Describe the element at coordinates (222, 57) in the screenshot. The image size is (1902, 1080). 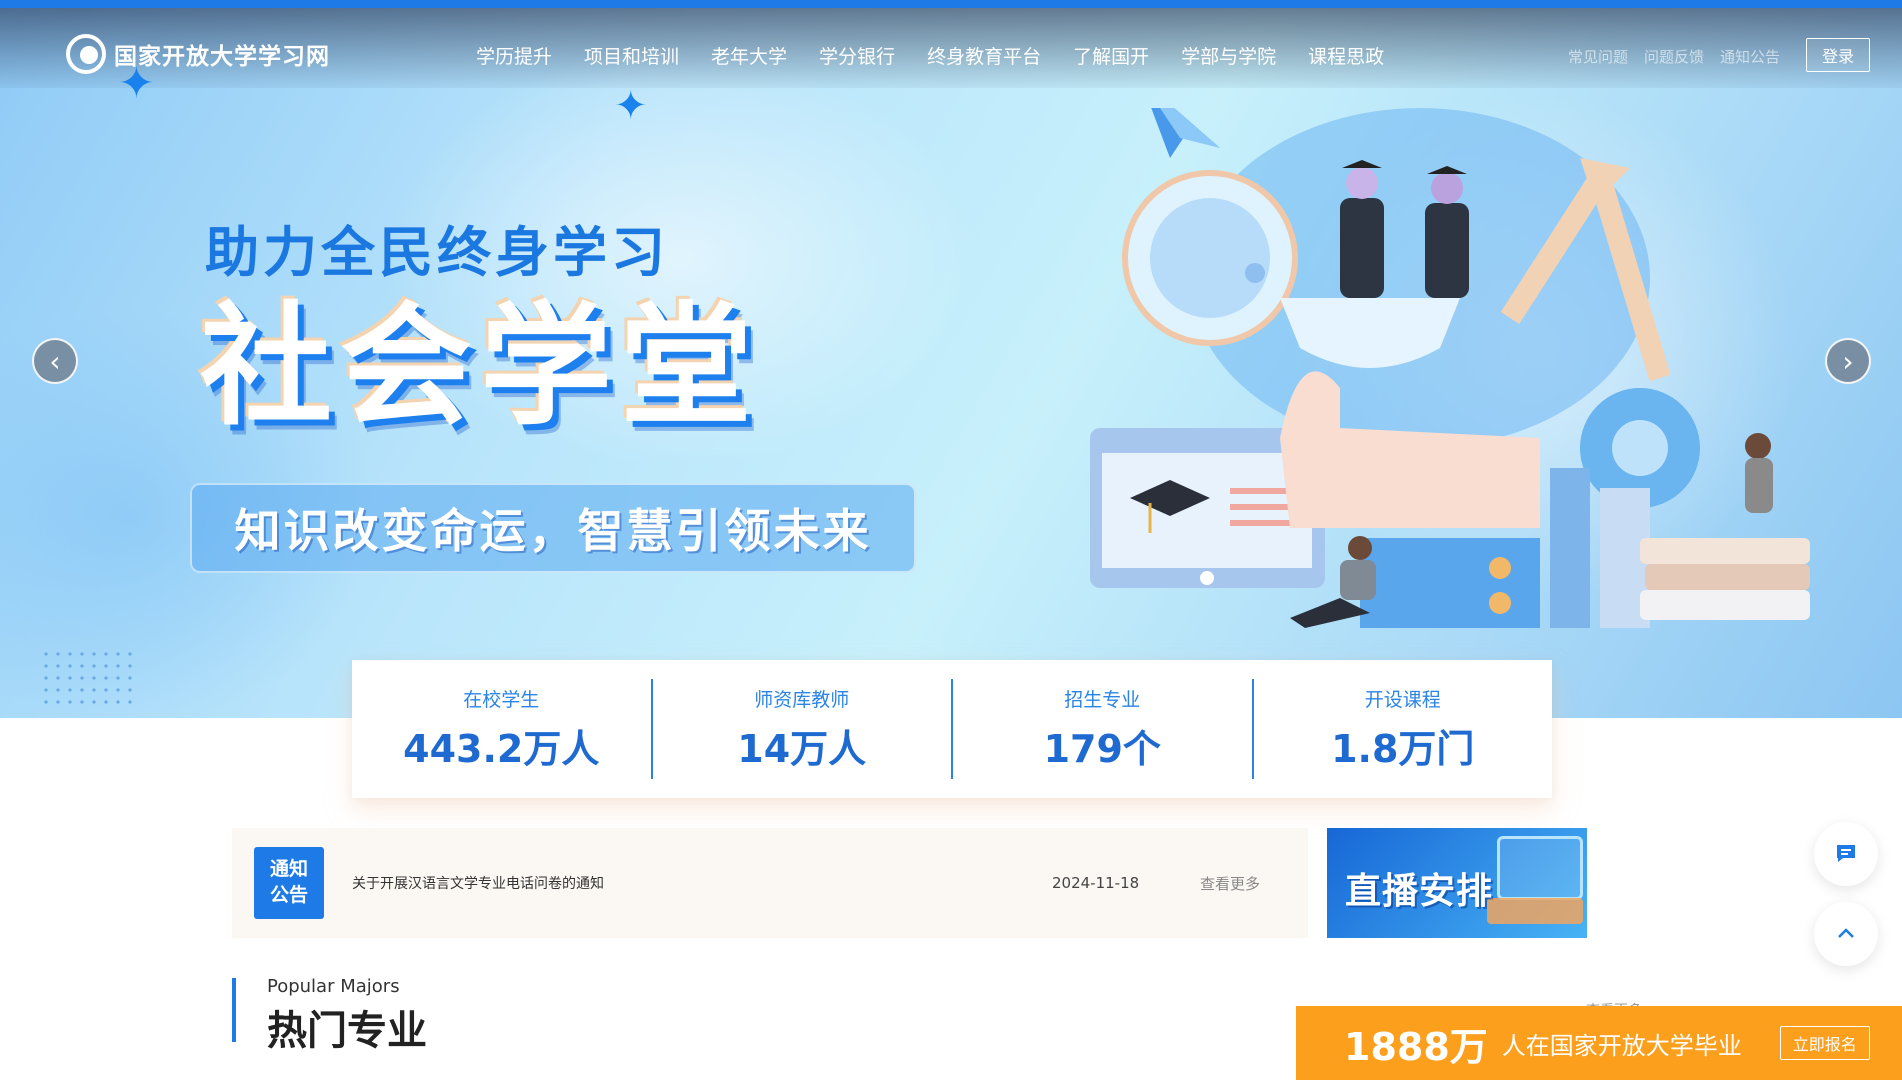
I see `logo-text: 国家开放大学学习网` at that location.